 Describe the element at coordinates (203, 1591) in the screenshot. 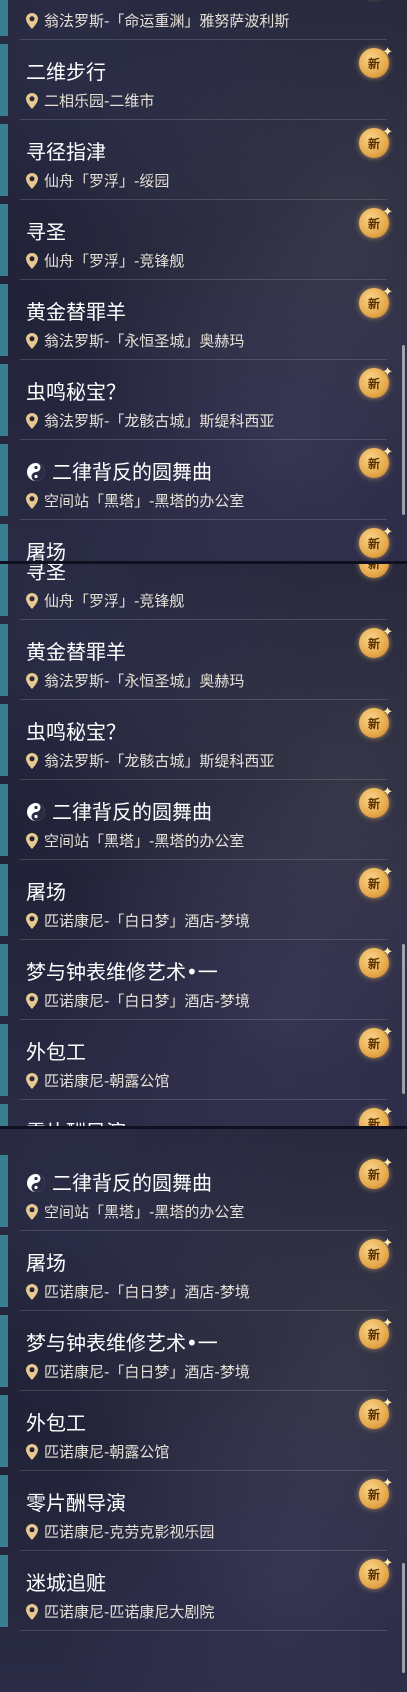

I see `quest-item: 迷城追赃 匹诺康尼-匹诺康尼大剧院 新 ✦` at that location.